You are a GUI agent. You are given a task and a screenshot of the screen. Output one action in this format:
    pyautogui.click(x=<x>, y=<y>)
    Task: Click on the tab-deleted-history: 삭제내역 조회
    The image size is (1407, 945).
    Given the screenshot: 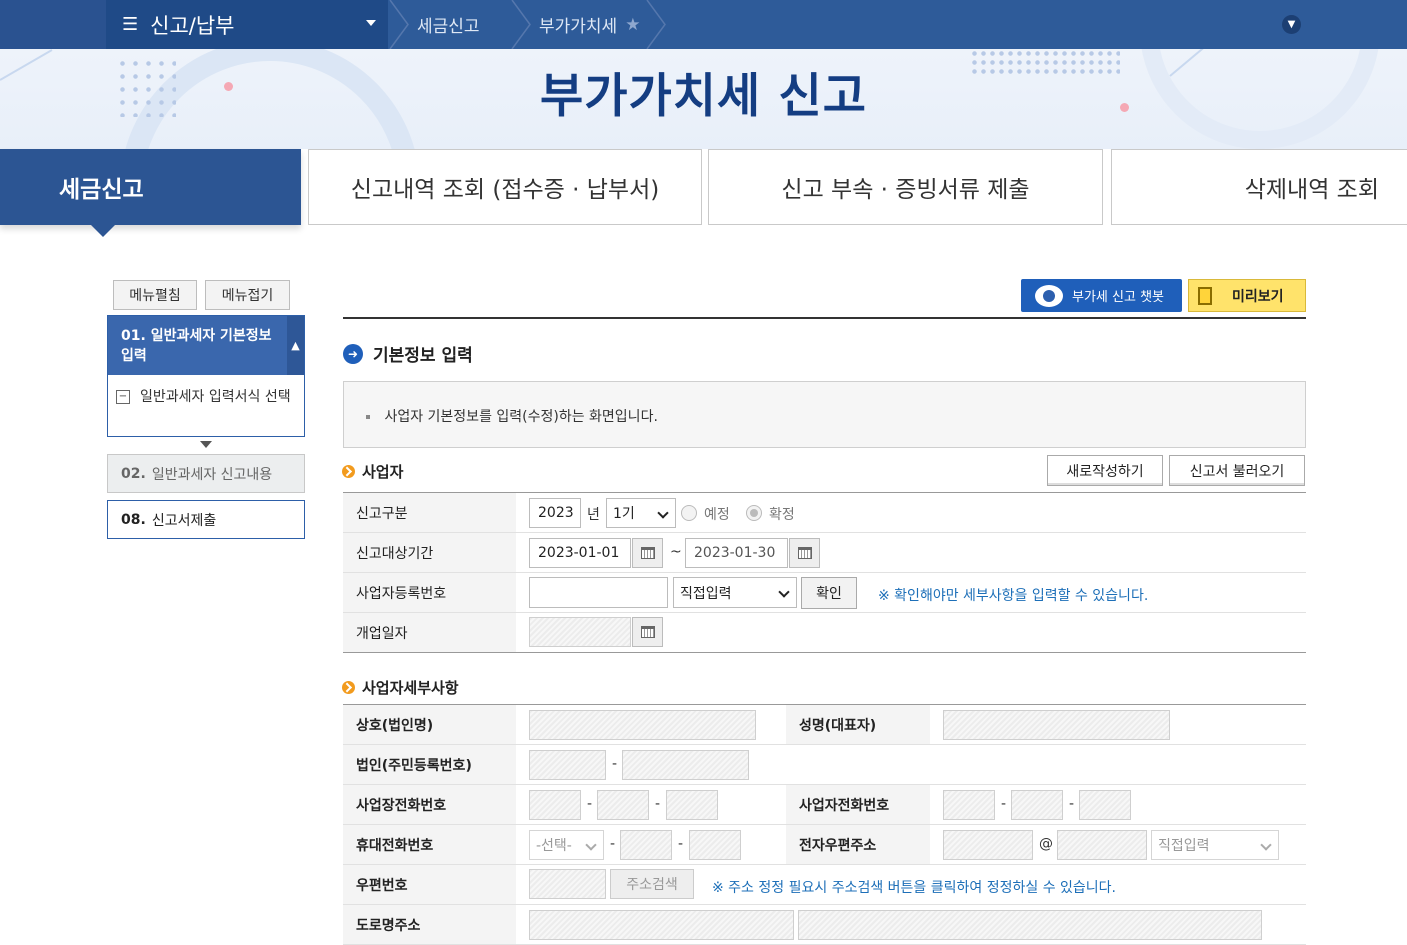 What is the action you would take?
    pyautogui.click(x=1259, y=187)
    